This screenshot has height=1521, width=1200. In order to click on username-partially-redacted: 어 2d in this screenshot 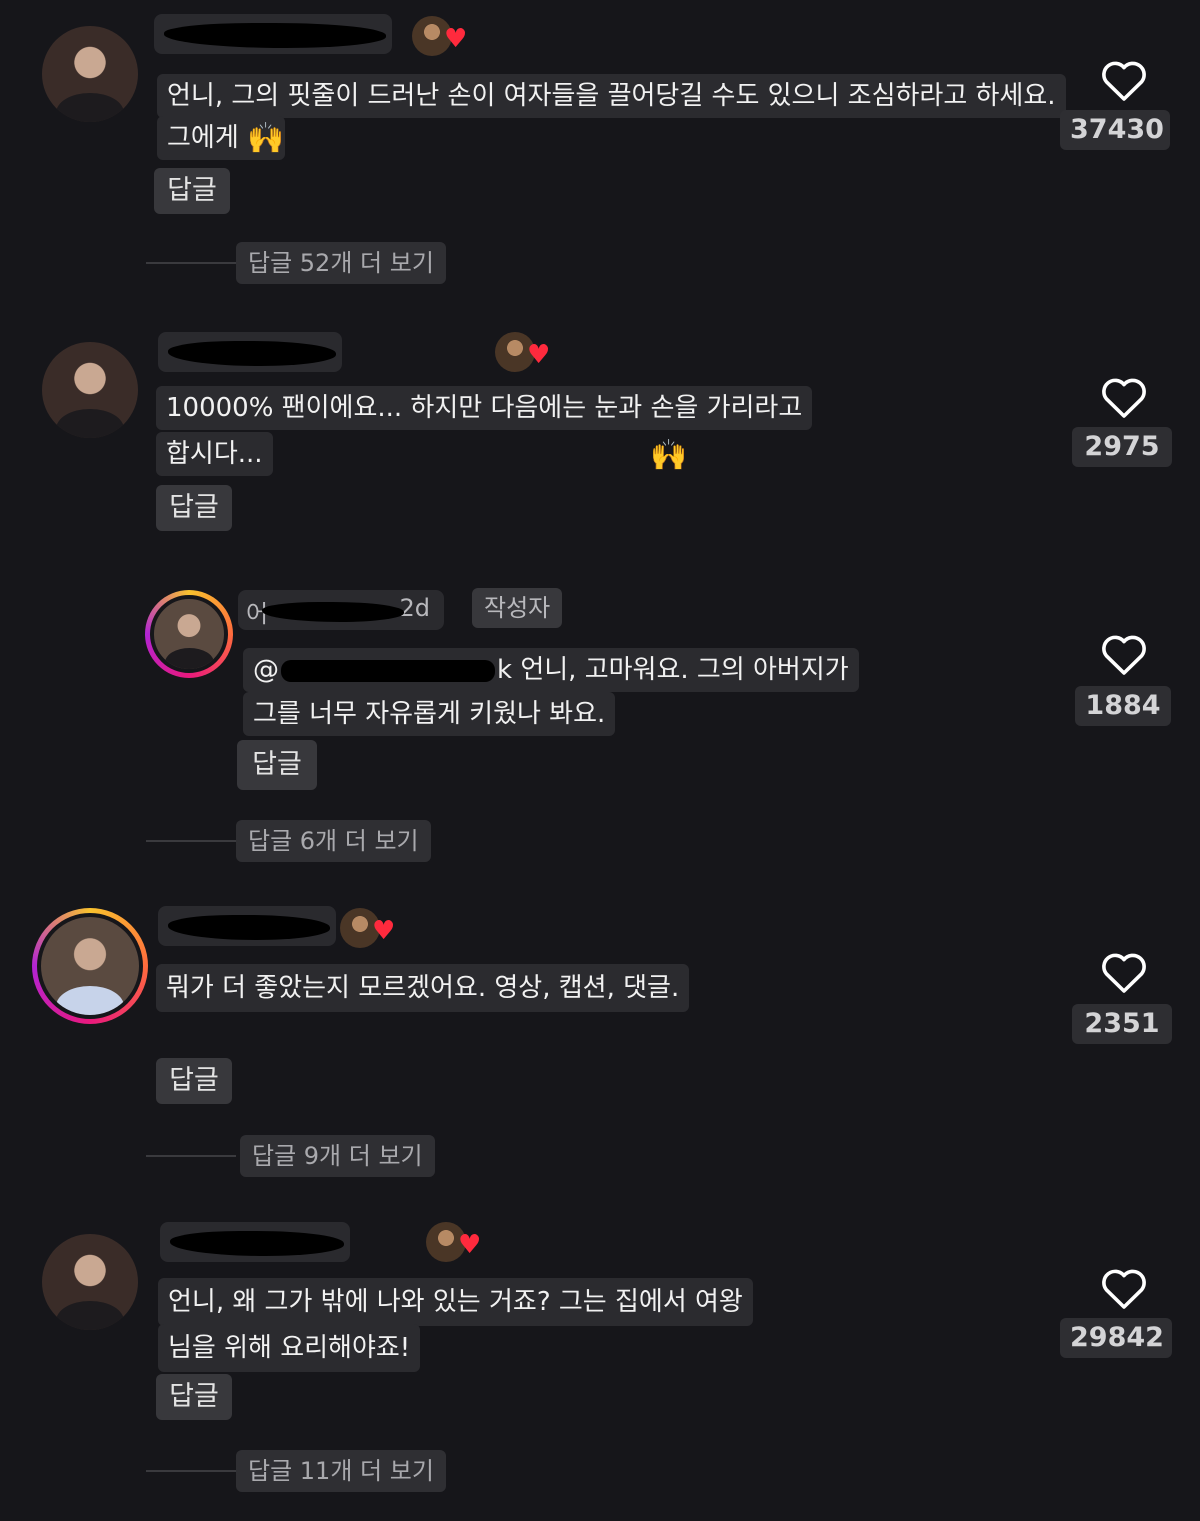, I will do `click(341, 610)`.